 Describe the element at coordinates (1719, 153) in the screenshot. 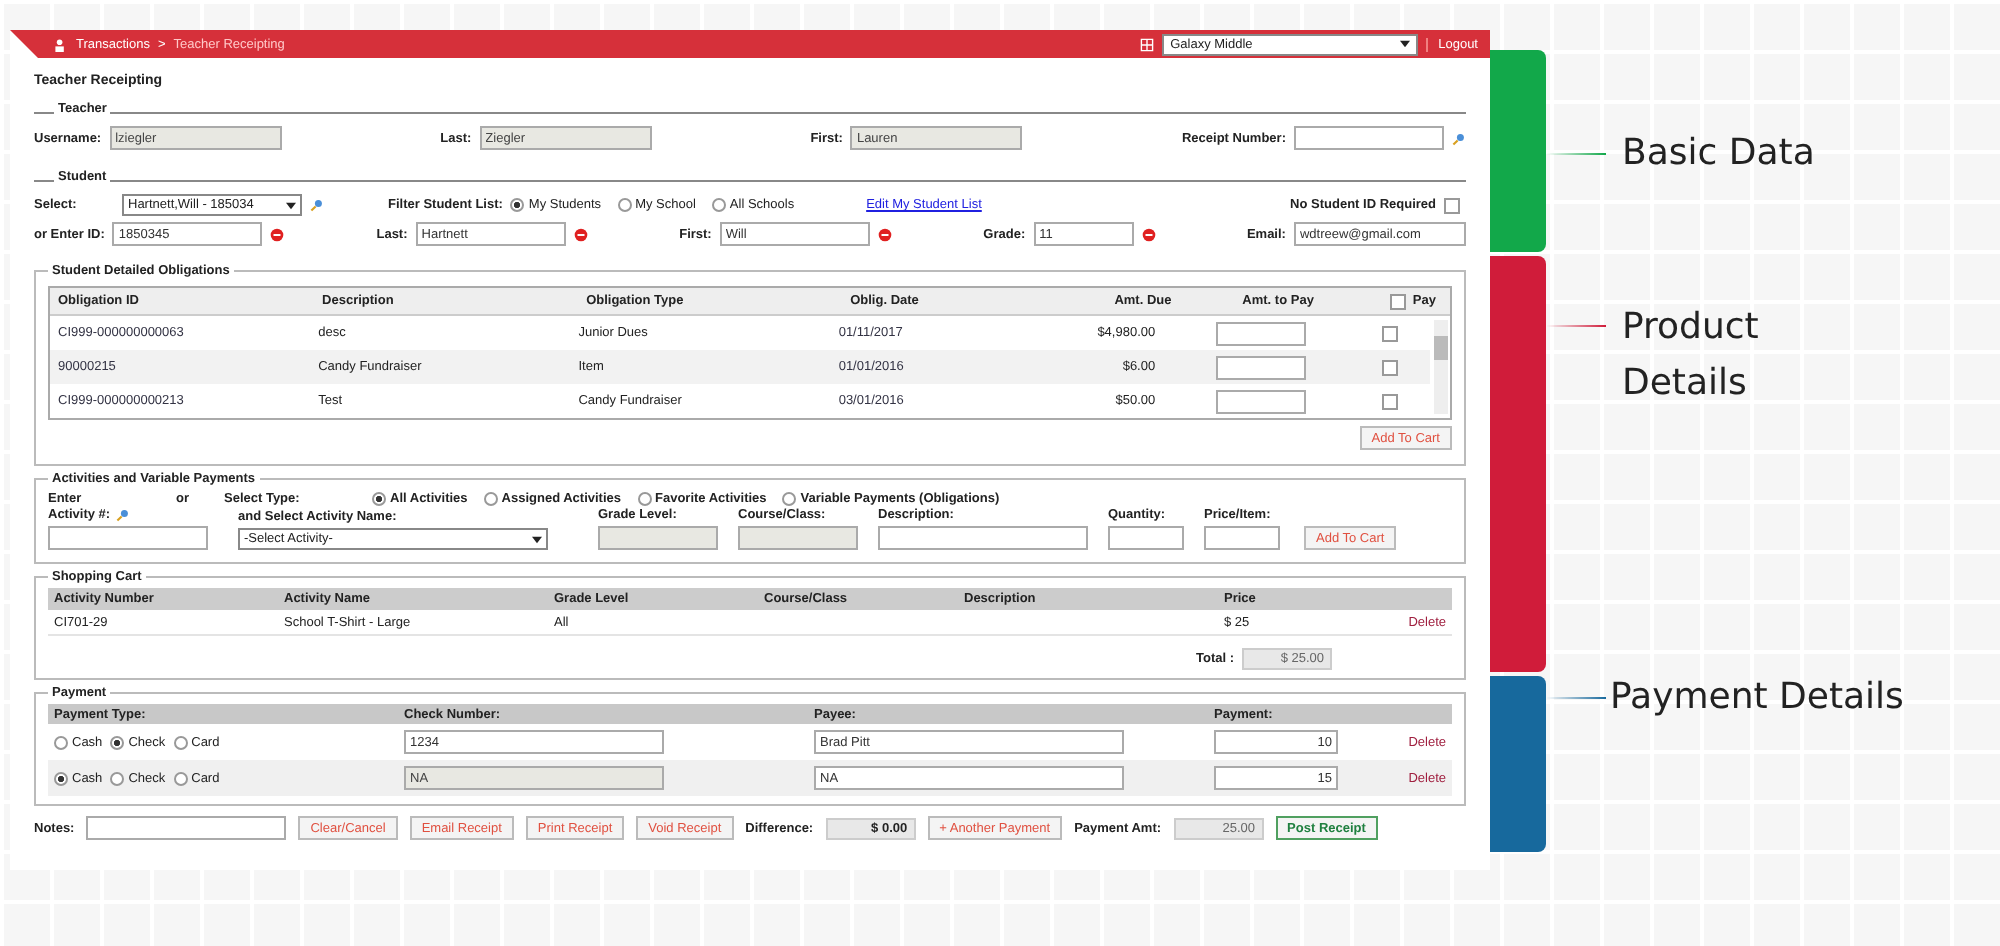

I see `annotation-label: Basic Data` at that location.